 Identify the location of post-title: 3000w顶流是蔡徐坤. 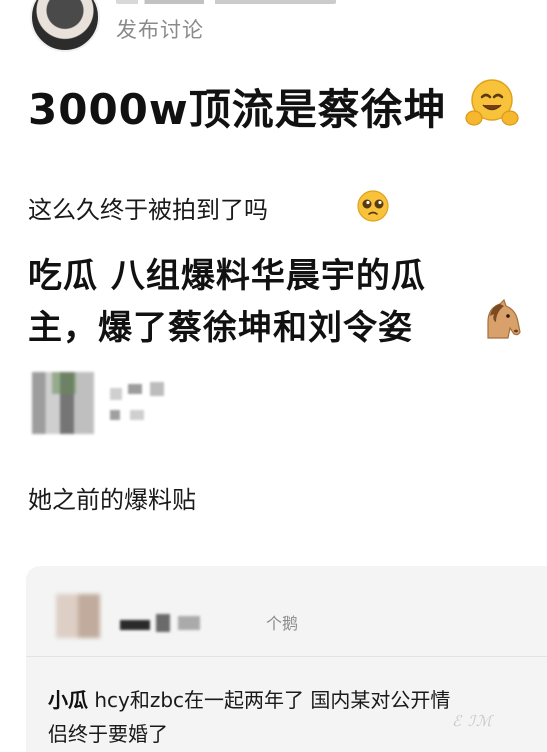
(237, 109).